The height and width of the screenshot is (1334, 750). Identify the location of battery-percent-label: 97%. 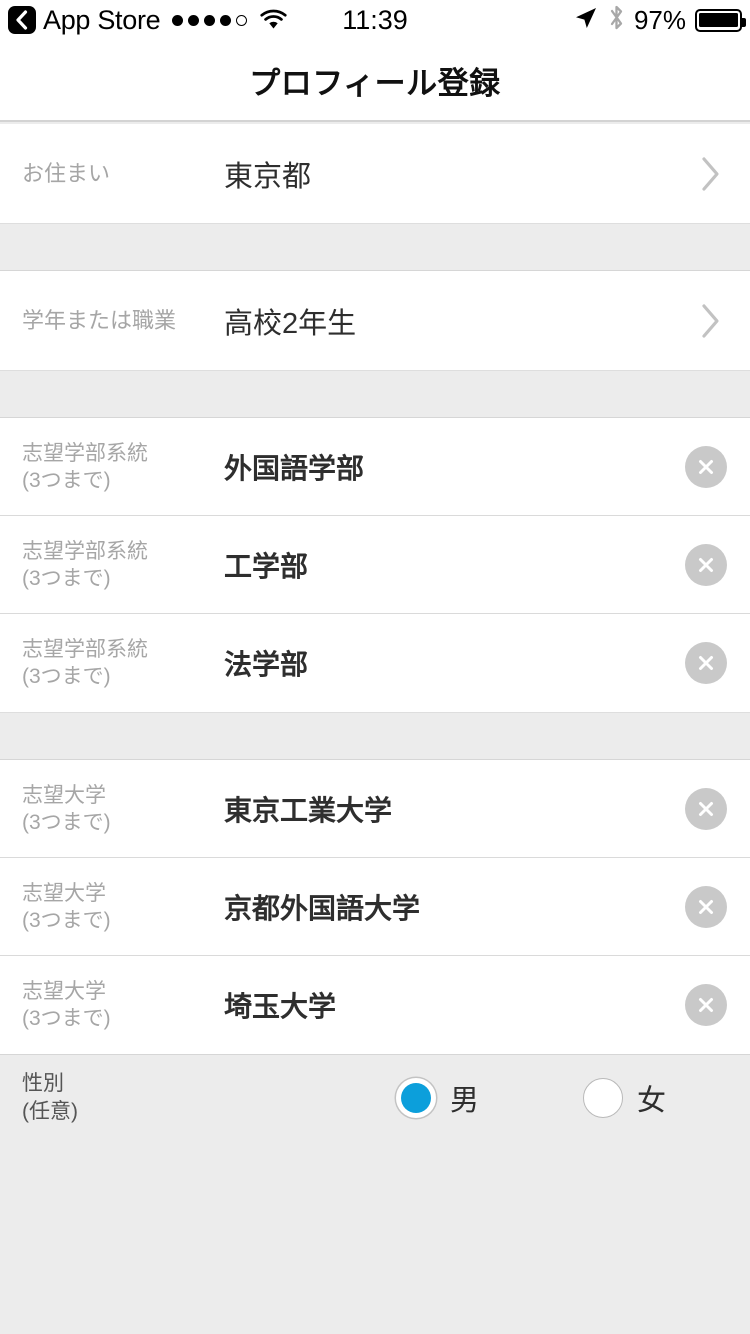
(659, 19).